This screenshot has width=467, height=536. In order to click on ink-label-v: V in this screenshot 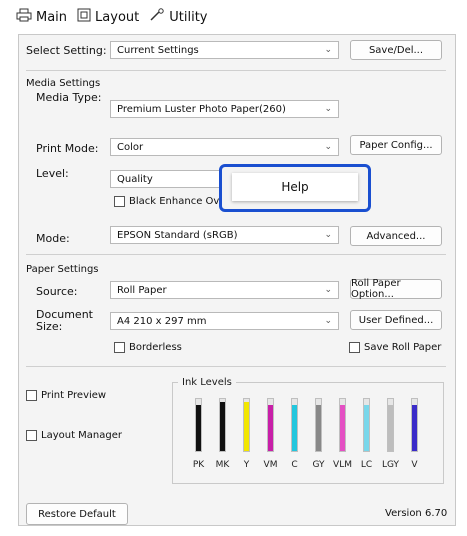, I will do `click(414, 465)`.